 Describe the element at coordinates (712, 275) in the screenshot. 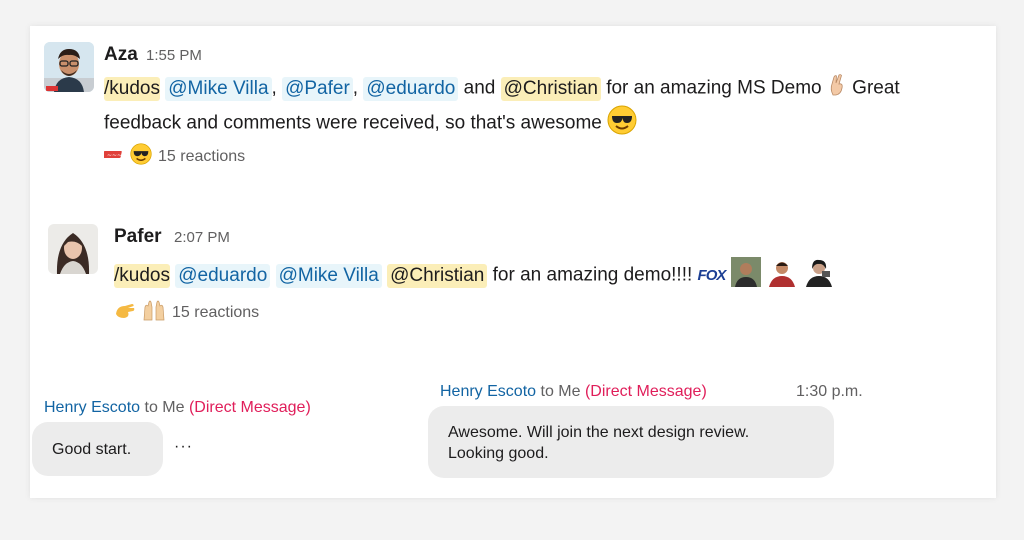

I see `fox-logo-icon: FOX` at that location.